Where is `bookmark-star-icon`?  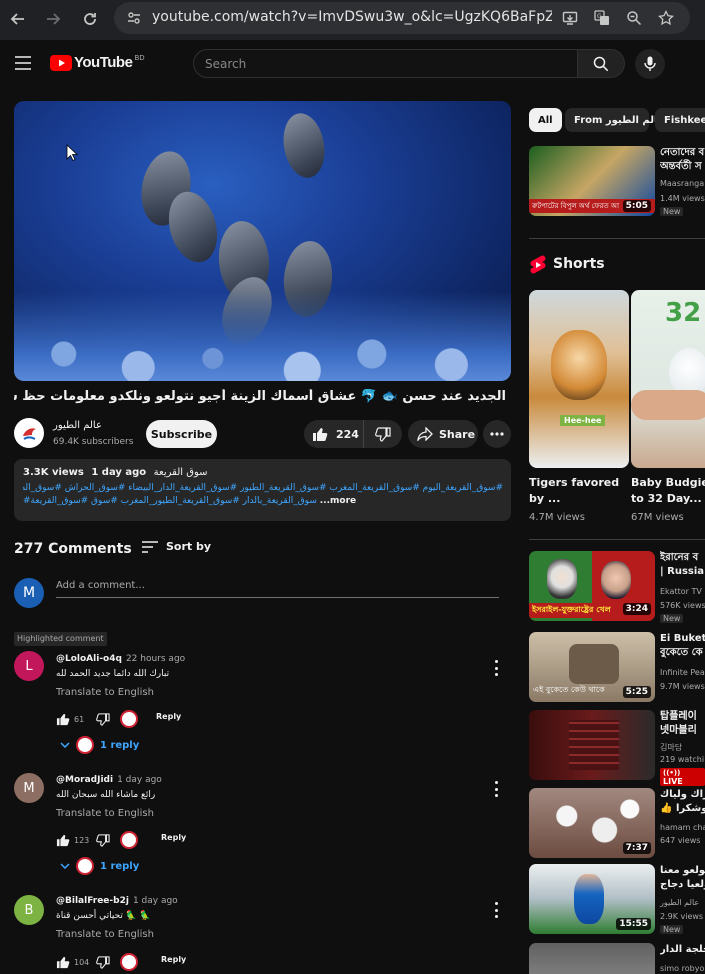
bookmark-star-icon is located at coordinates (666, 18).